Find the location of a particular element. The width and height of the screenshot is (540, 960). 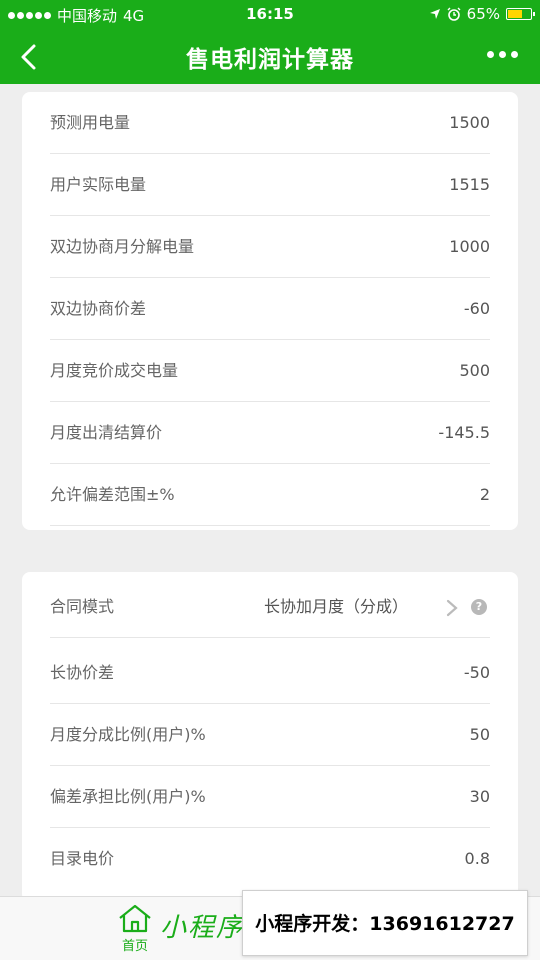

field-label: 偏差承担比例(用户)% is located at coordinates (128, 796).